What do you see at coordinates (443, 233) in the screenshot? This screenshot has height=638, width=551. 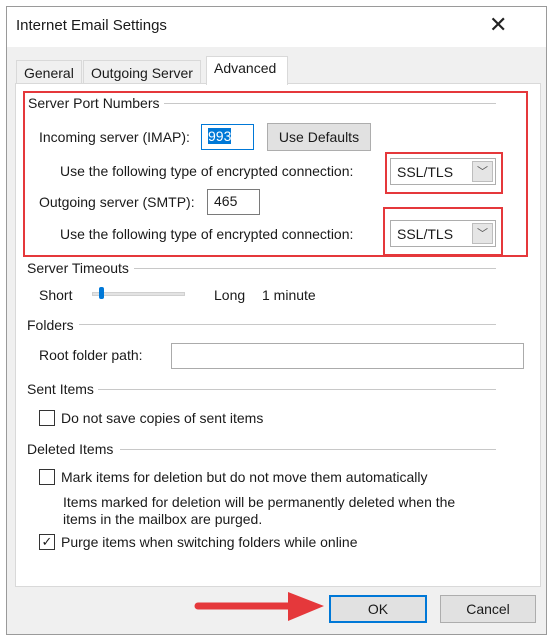 I see `outgoing-encryption-select: SSL/TLS ﹀` at bounding box center [443, 233].